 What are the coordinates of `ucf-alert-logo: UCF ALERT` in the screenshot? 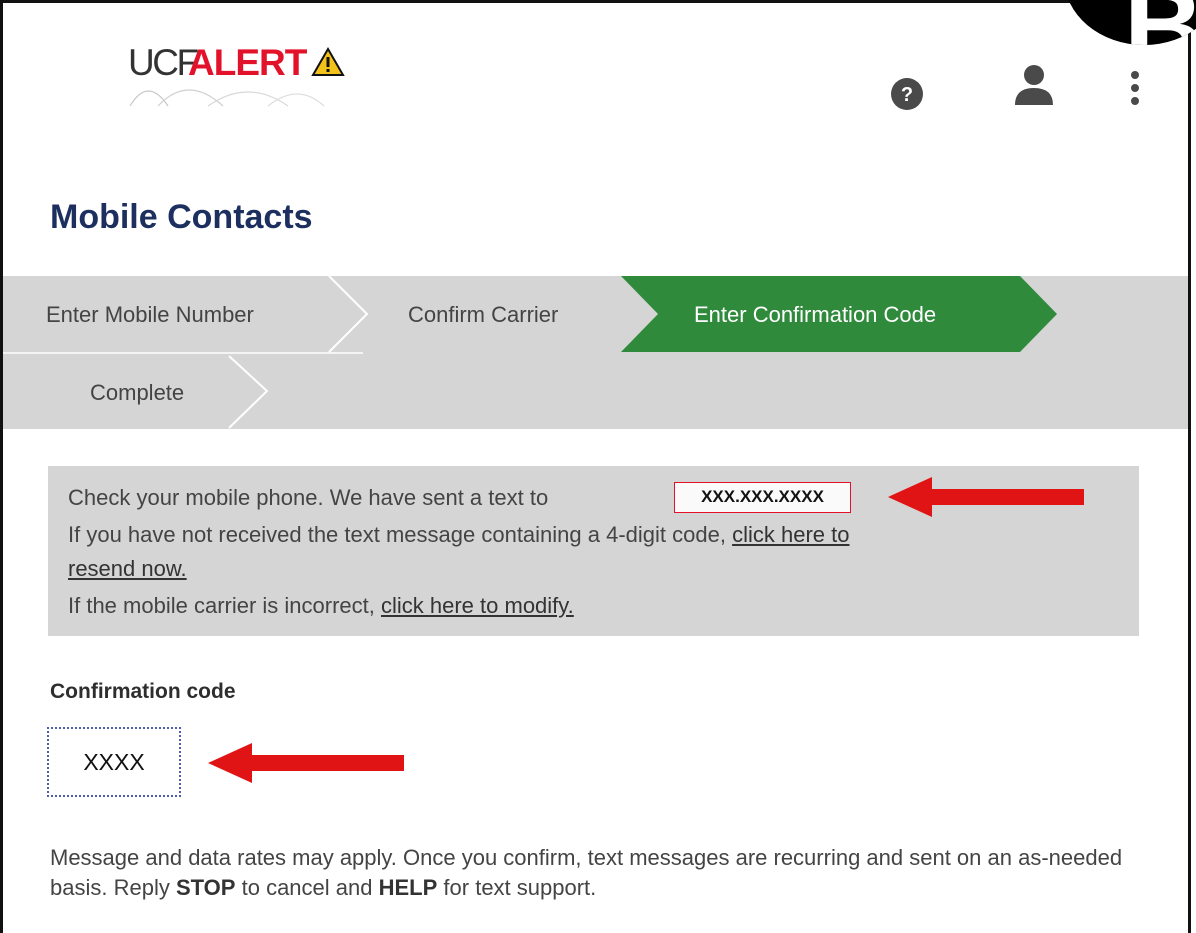 It's located at (248, 76).